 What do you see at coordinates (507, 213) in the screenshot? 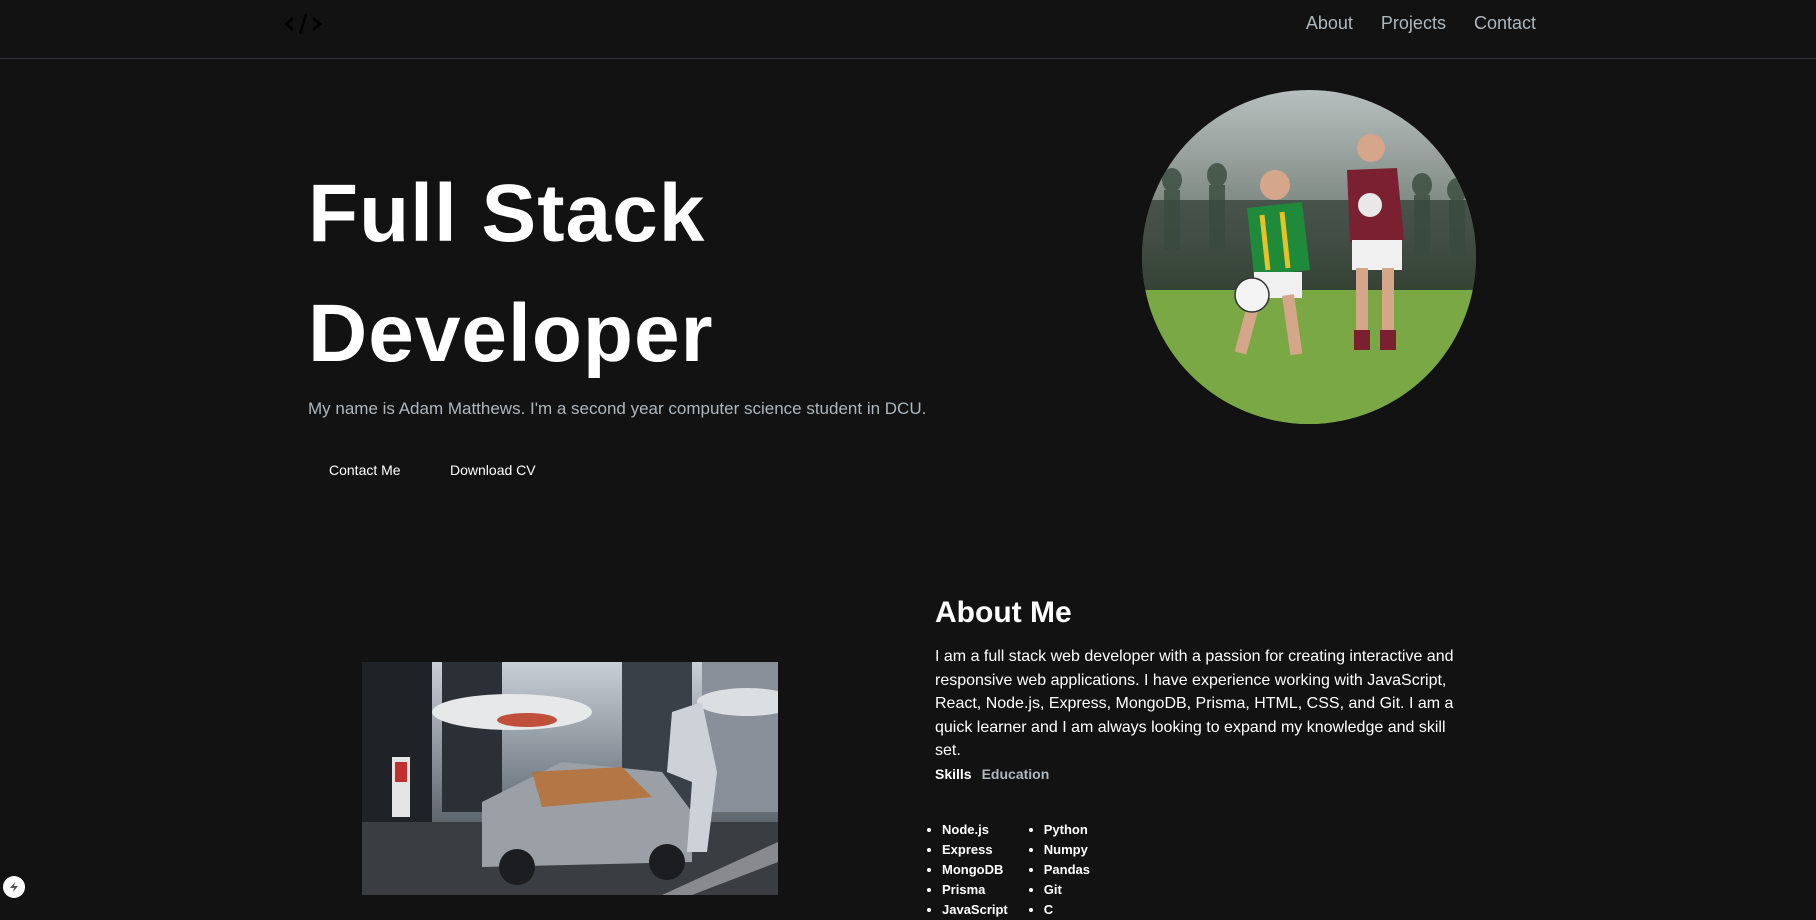
I see `hero-title-line-1: Full Stack` at bounding box center [507, 213].